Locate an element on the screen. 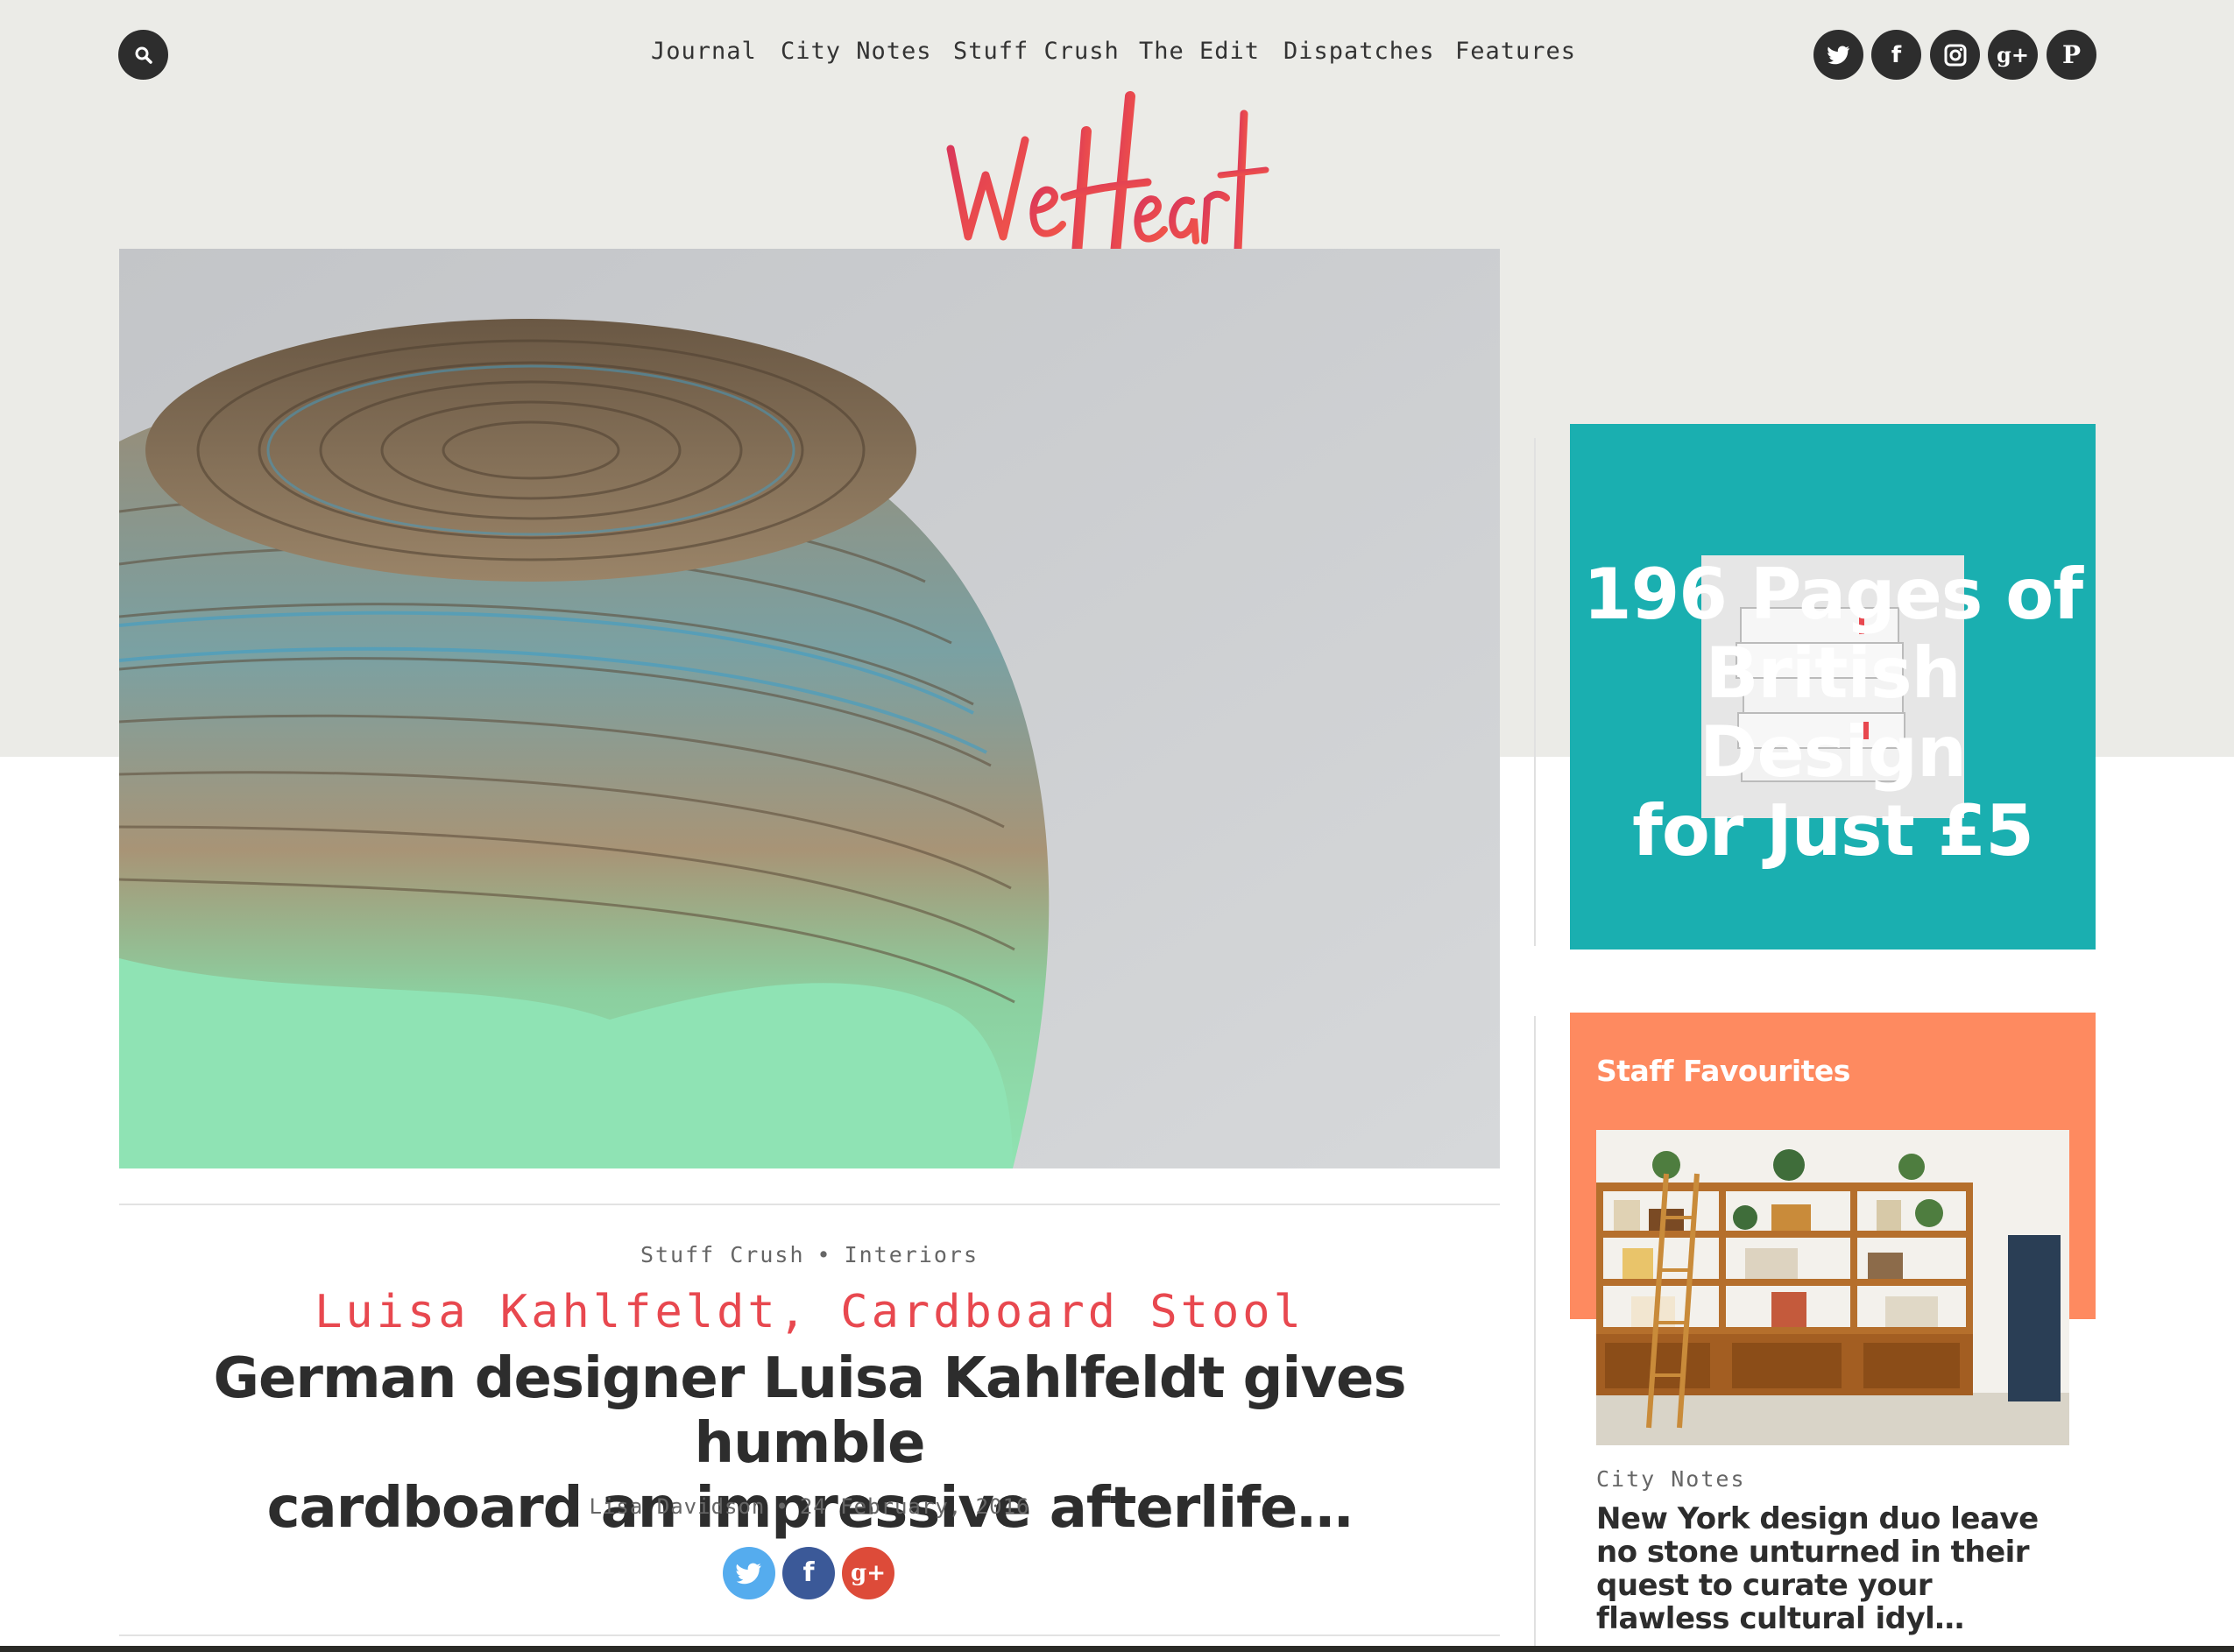 Image resolution: width=2234 pixels, height=1652 pixels. ad-headline: 196 Pages of British Design for Just £5 is located at coordinates (1833, 713).